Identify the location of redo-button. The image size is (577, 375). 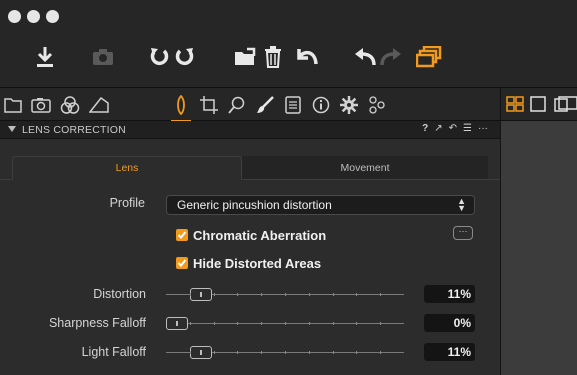
(391, 57).